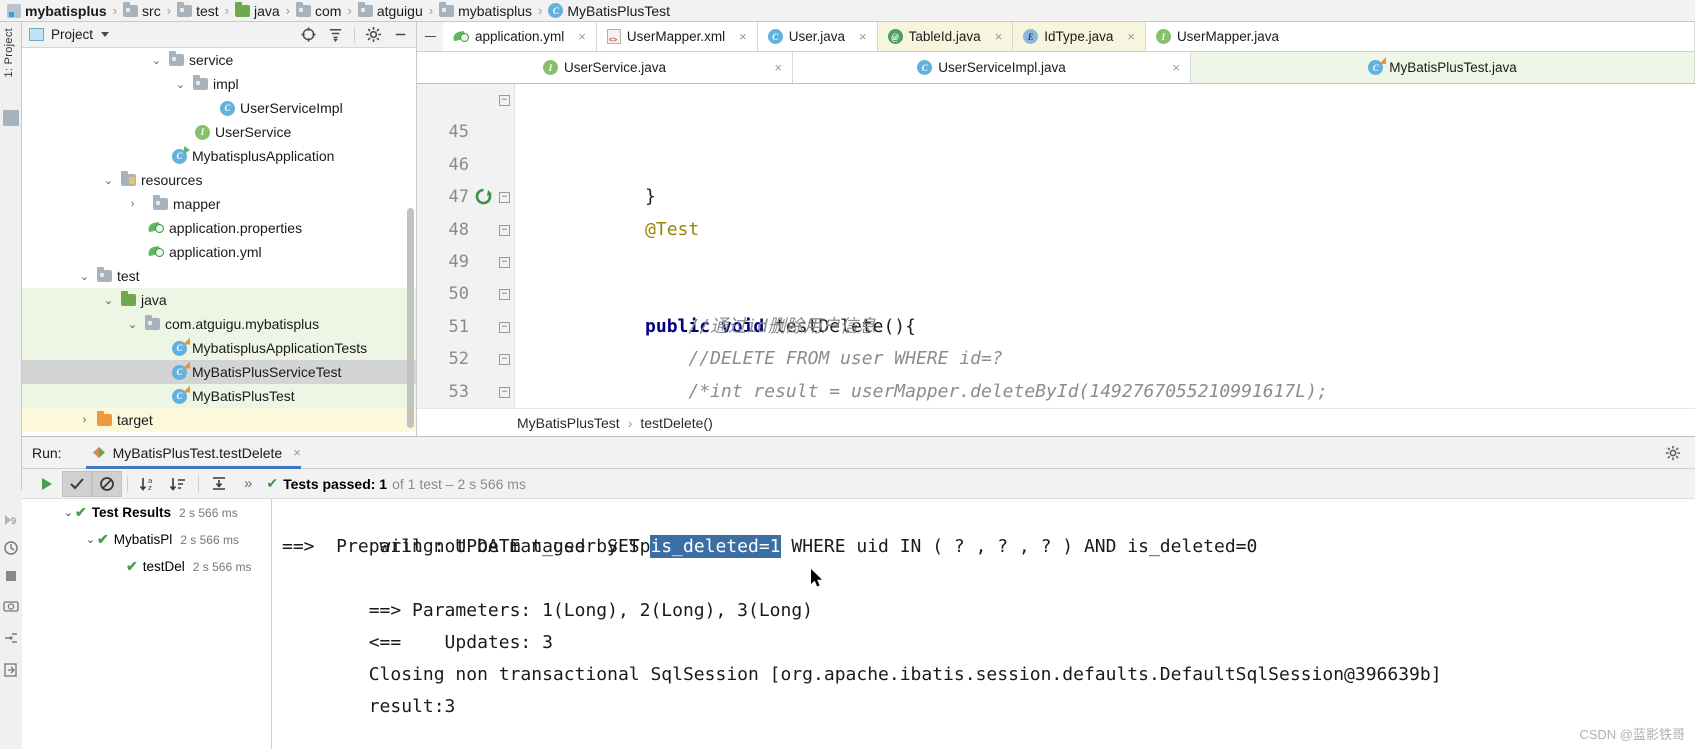  I want to click on rerun-button, so click(47, 484).